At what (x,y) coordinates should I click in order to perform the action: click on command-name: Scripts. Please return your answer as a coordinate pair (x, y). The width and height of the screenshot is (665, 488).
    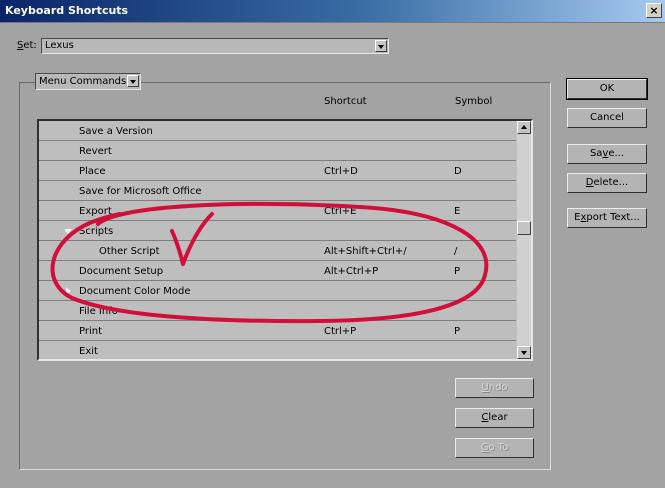
    Looking at the image, I should click on (96, 231).